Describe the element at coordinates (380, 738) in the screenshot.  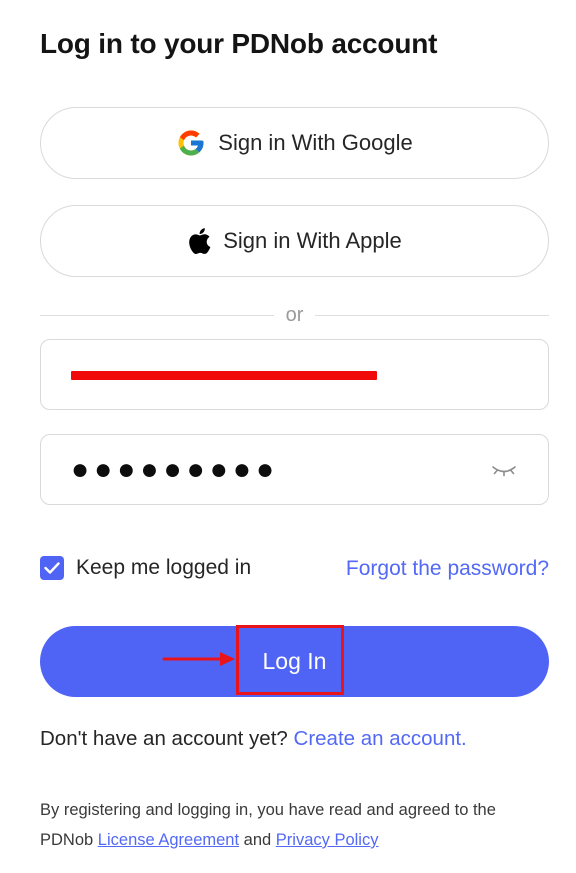
I see `create-account-link: Create an account.` at that location.